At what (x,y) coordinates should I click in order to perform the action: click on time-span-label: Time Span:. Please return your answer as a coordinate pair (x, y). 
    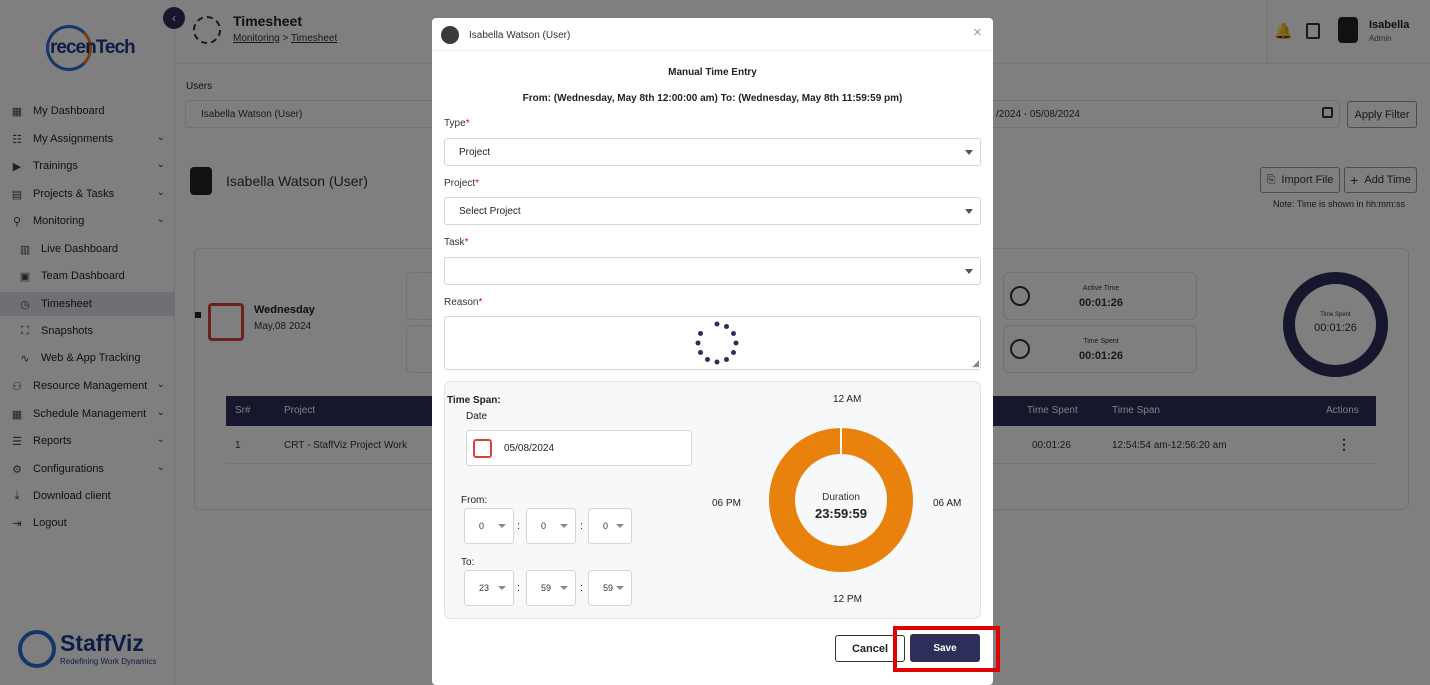
    Looking at the image, I should click on (474, 400).